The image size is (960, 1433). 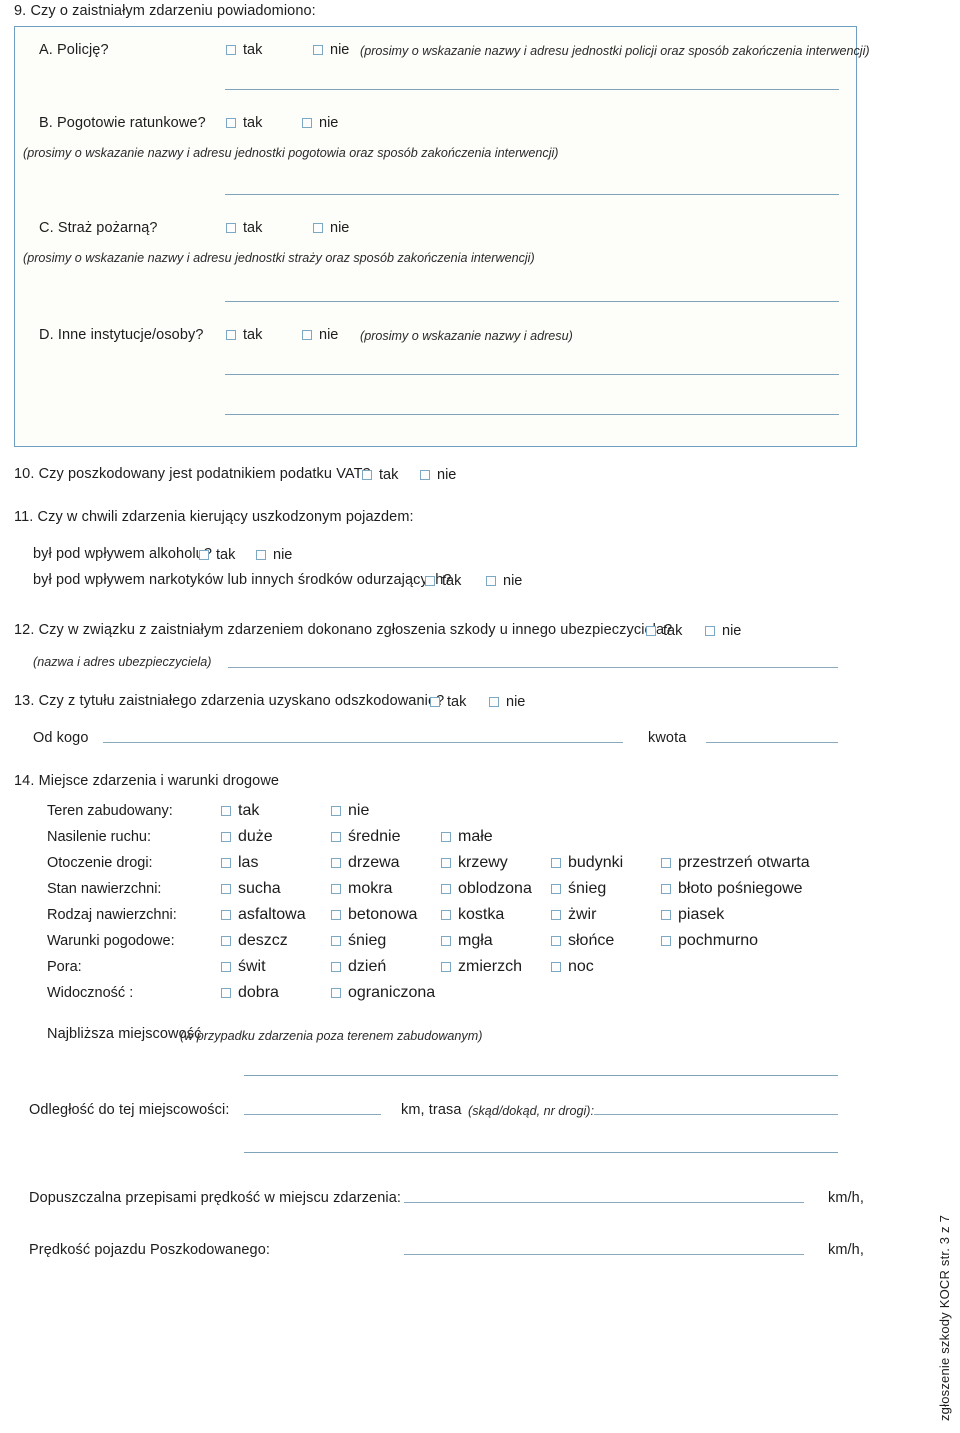 I want to click on q14-row-3-option-3: śnieg, so click(x=578, y=889).